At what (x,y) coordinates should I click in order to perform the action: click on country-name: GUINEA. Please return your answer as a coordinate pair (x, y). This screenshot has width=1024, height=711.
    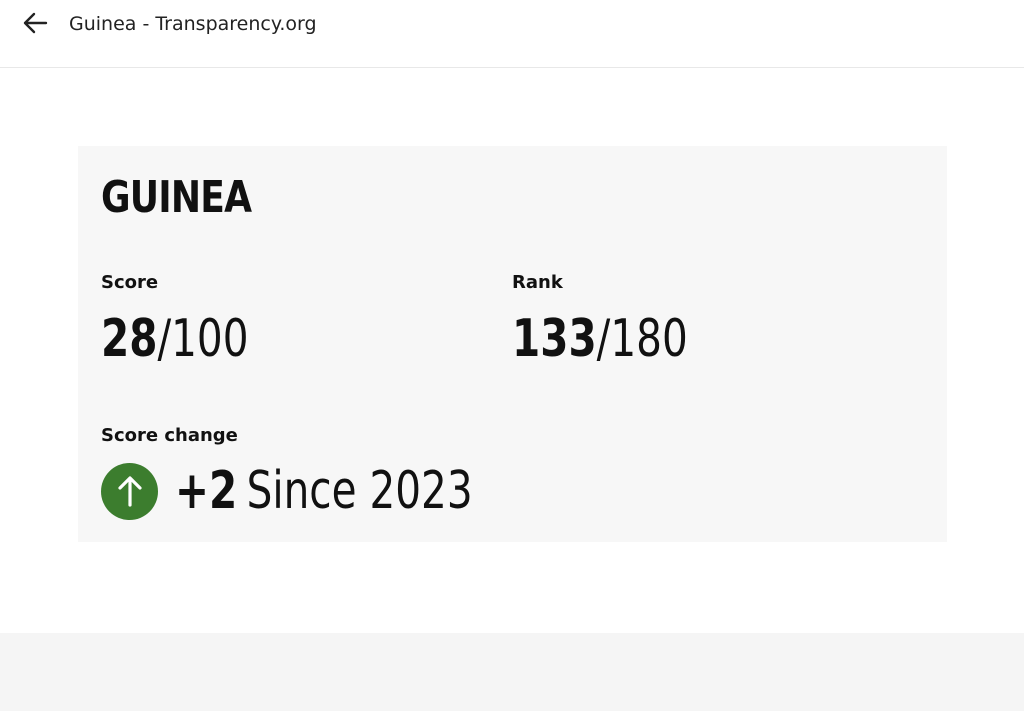
    Looking at the image, I should click on (176, 197).